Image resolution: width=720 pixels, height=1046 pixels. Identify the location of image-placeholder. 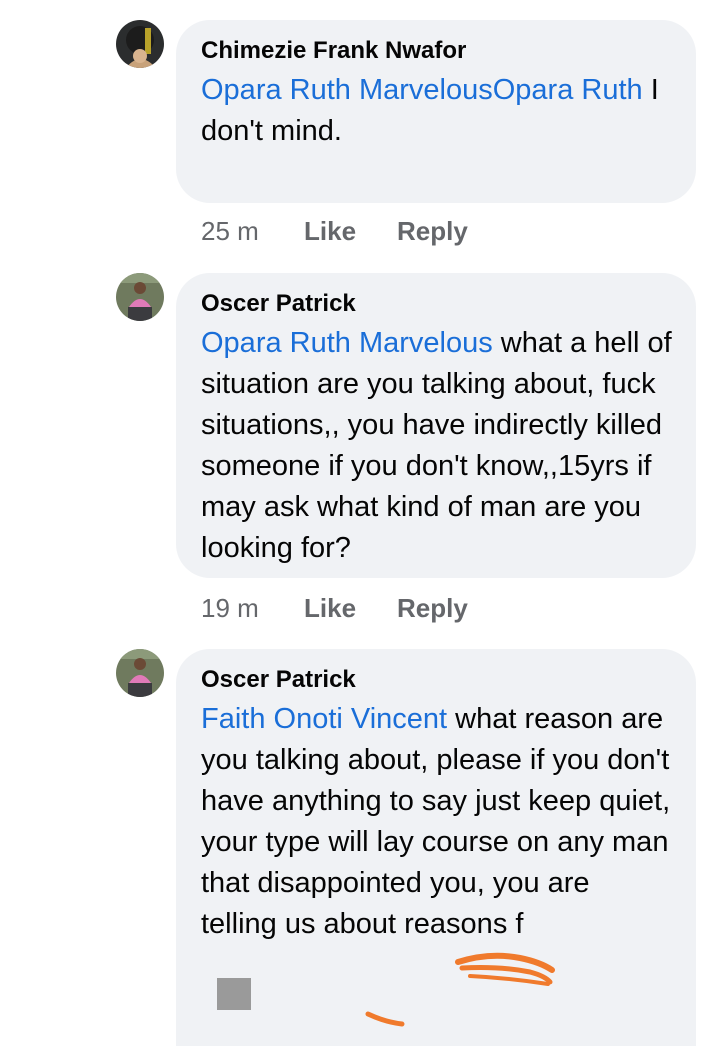
(234, 994).